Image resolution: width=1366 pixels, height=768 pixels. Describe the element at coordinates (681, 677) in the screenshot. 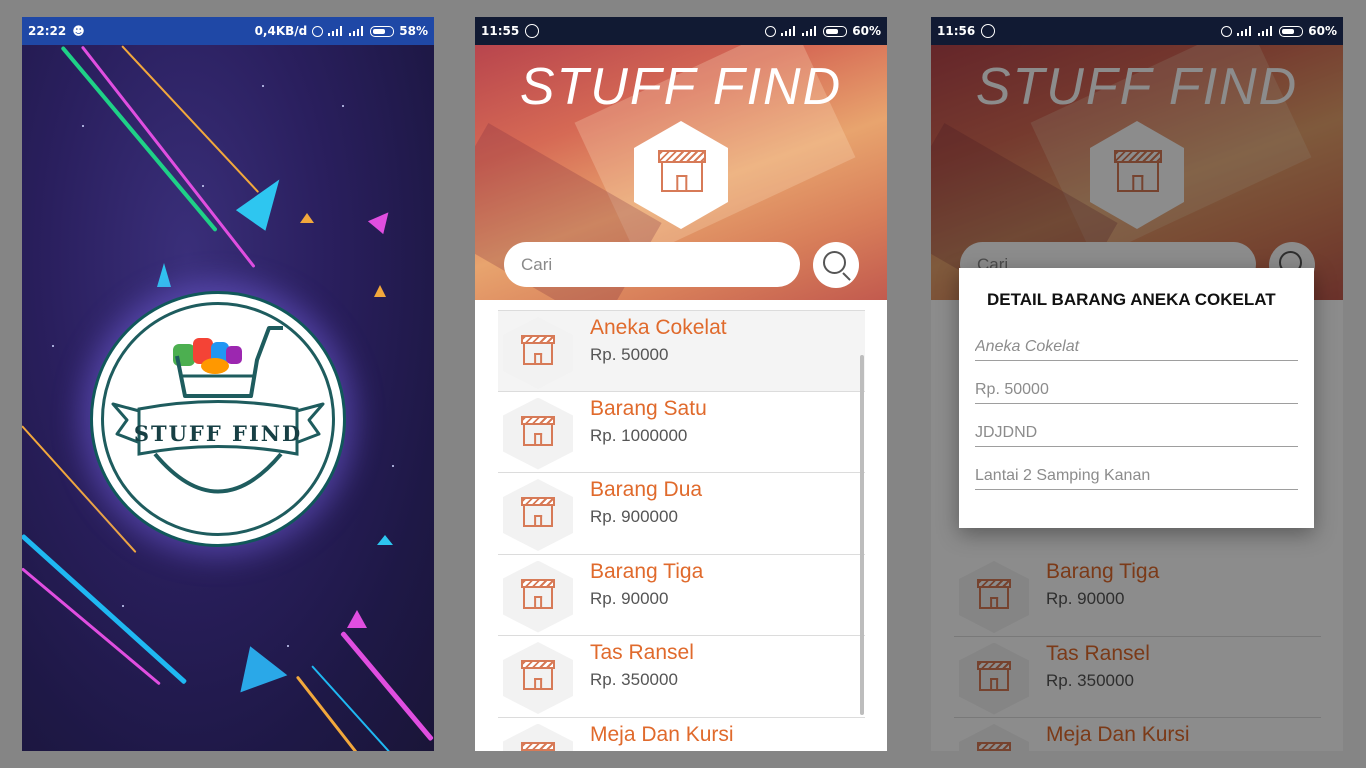

I see `list-item: Tas Ransel Rp. 350000` at that location.